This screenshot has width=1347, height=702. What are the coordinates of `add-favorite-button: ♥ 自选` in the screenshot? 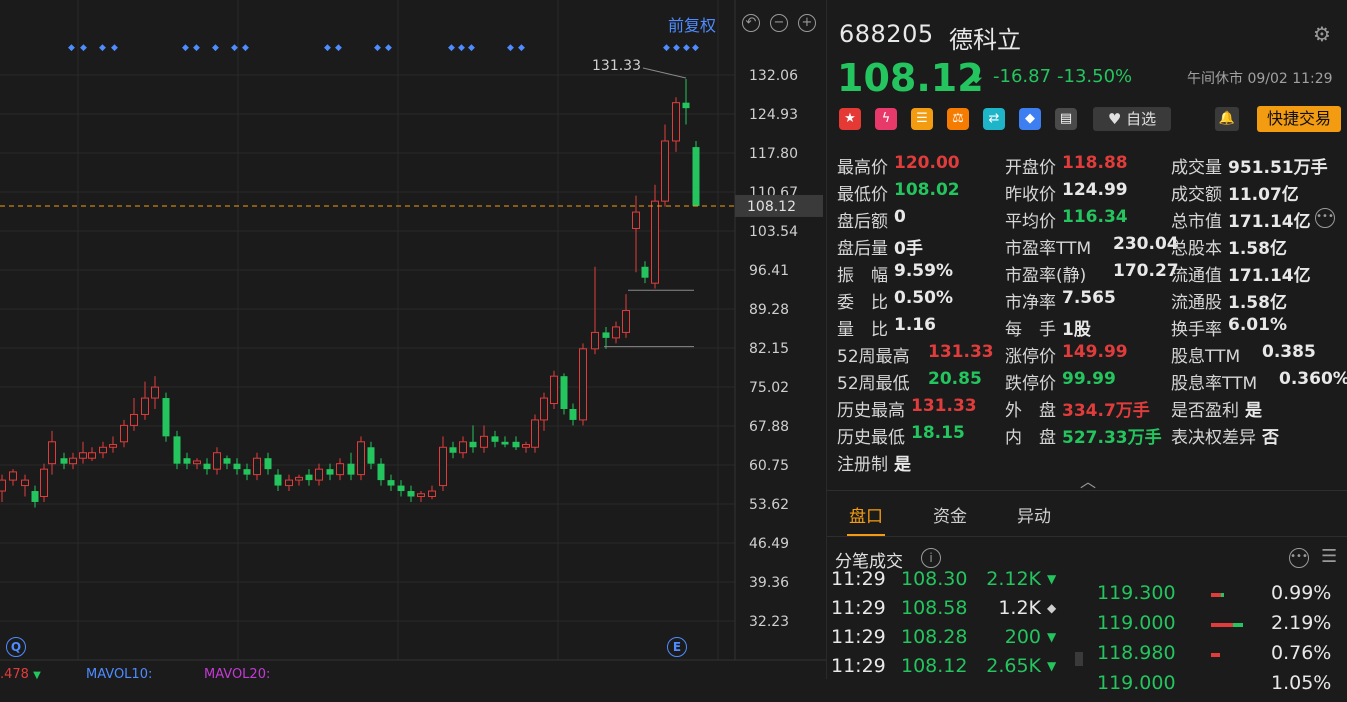 It's located at (1132, 119).